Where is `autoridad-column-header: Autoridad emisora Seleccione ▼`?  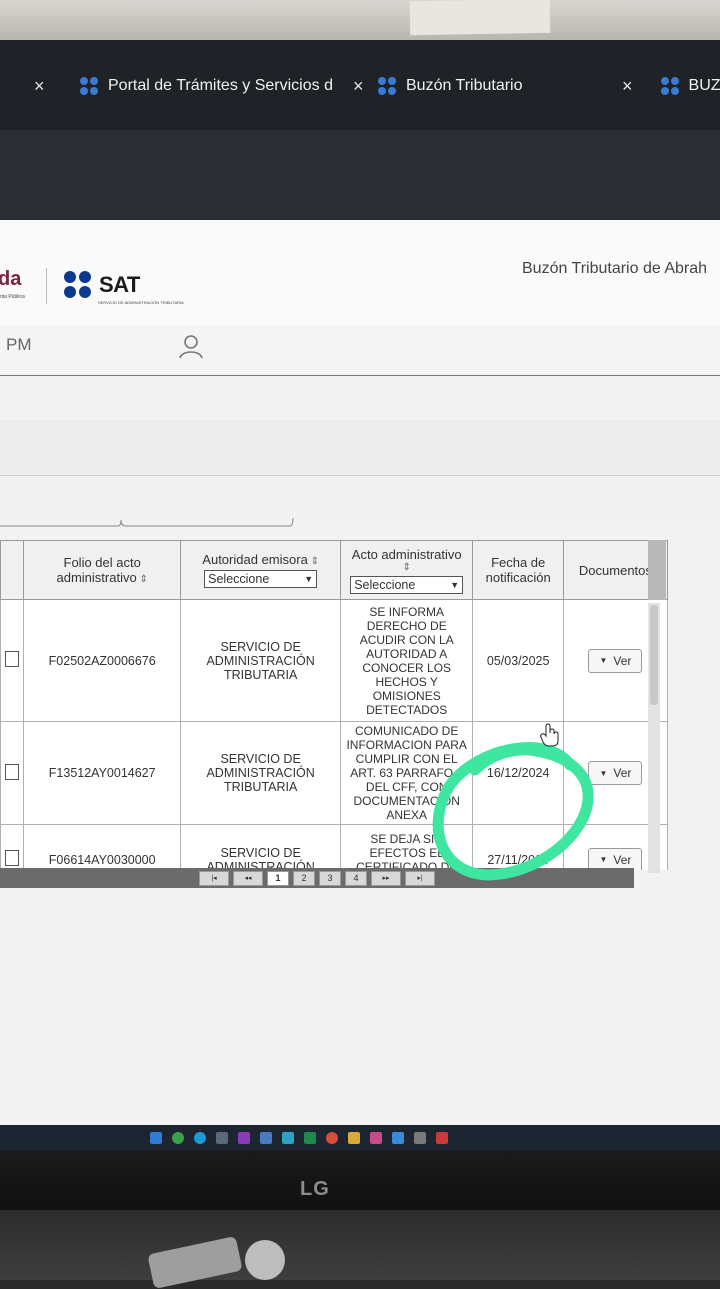
autoridad-column-header: Autoridad emisora Seleccione ▼ is located at coordinates (260, 570).